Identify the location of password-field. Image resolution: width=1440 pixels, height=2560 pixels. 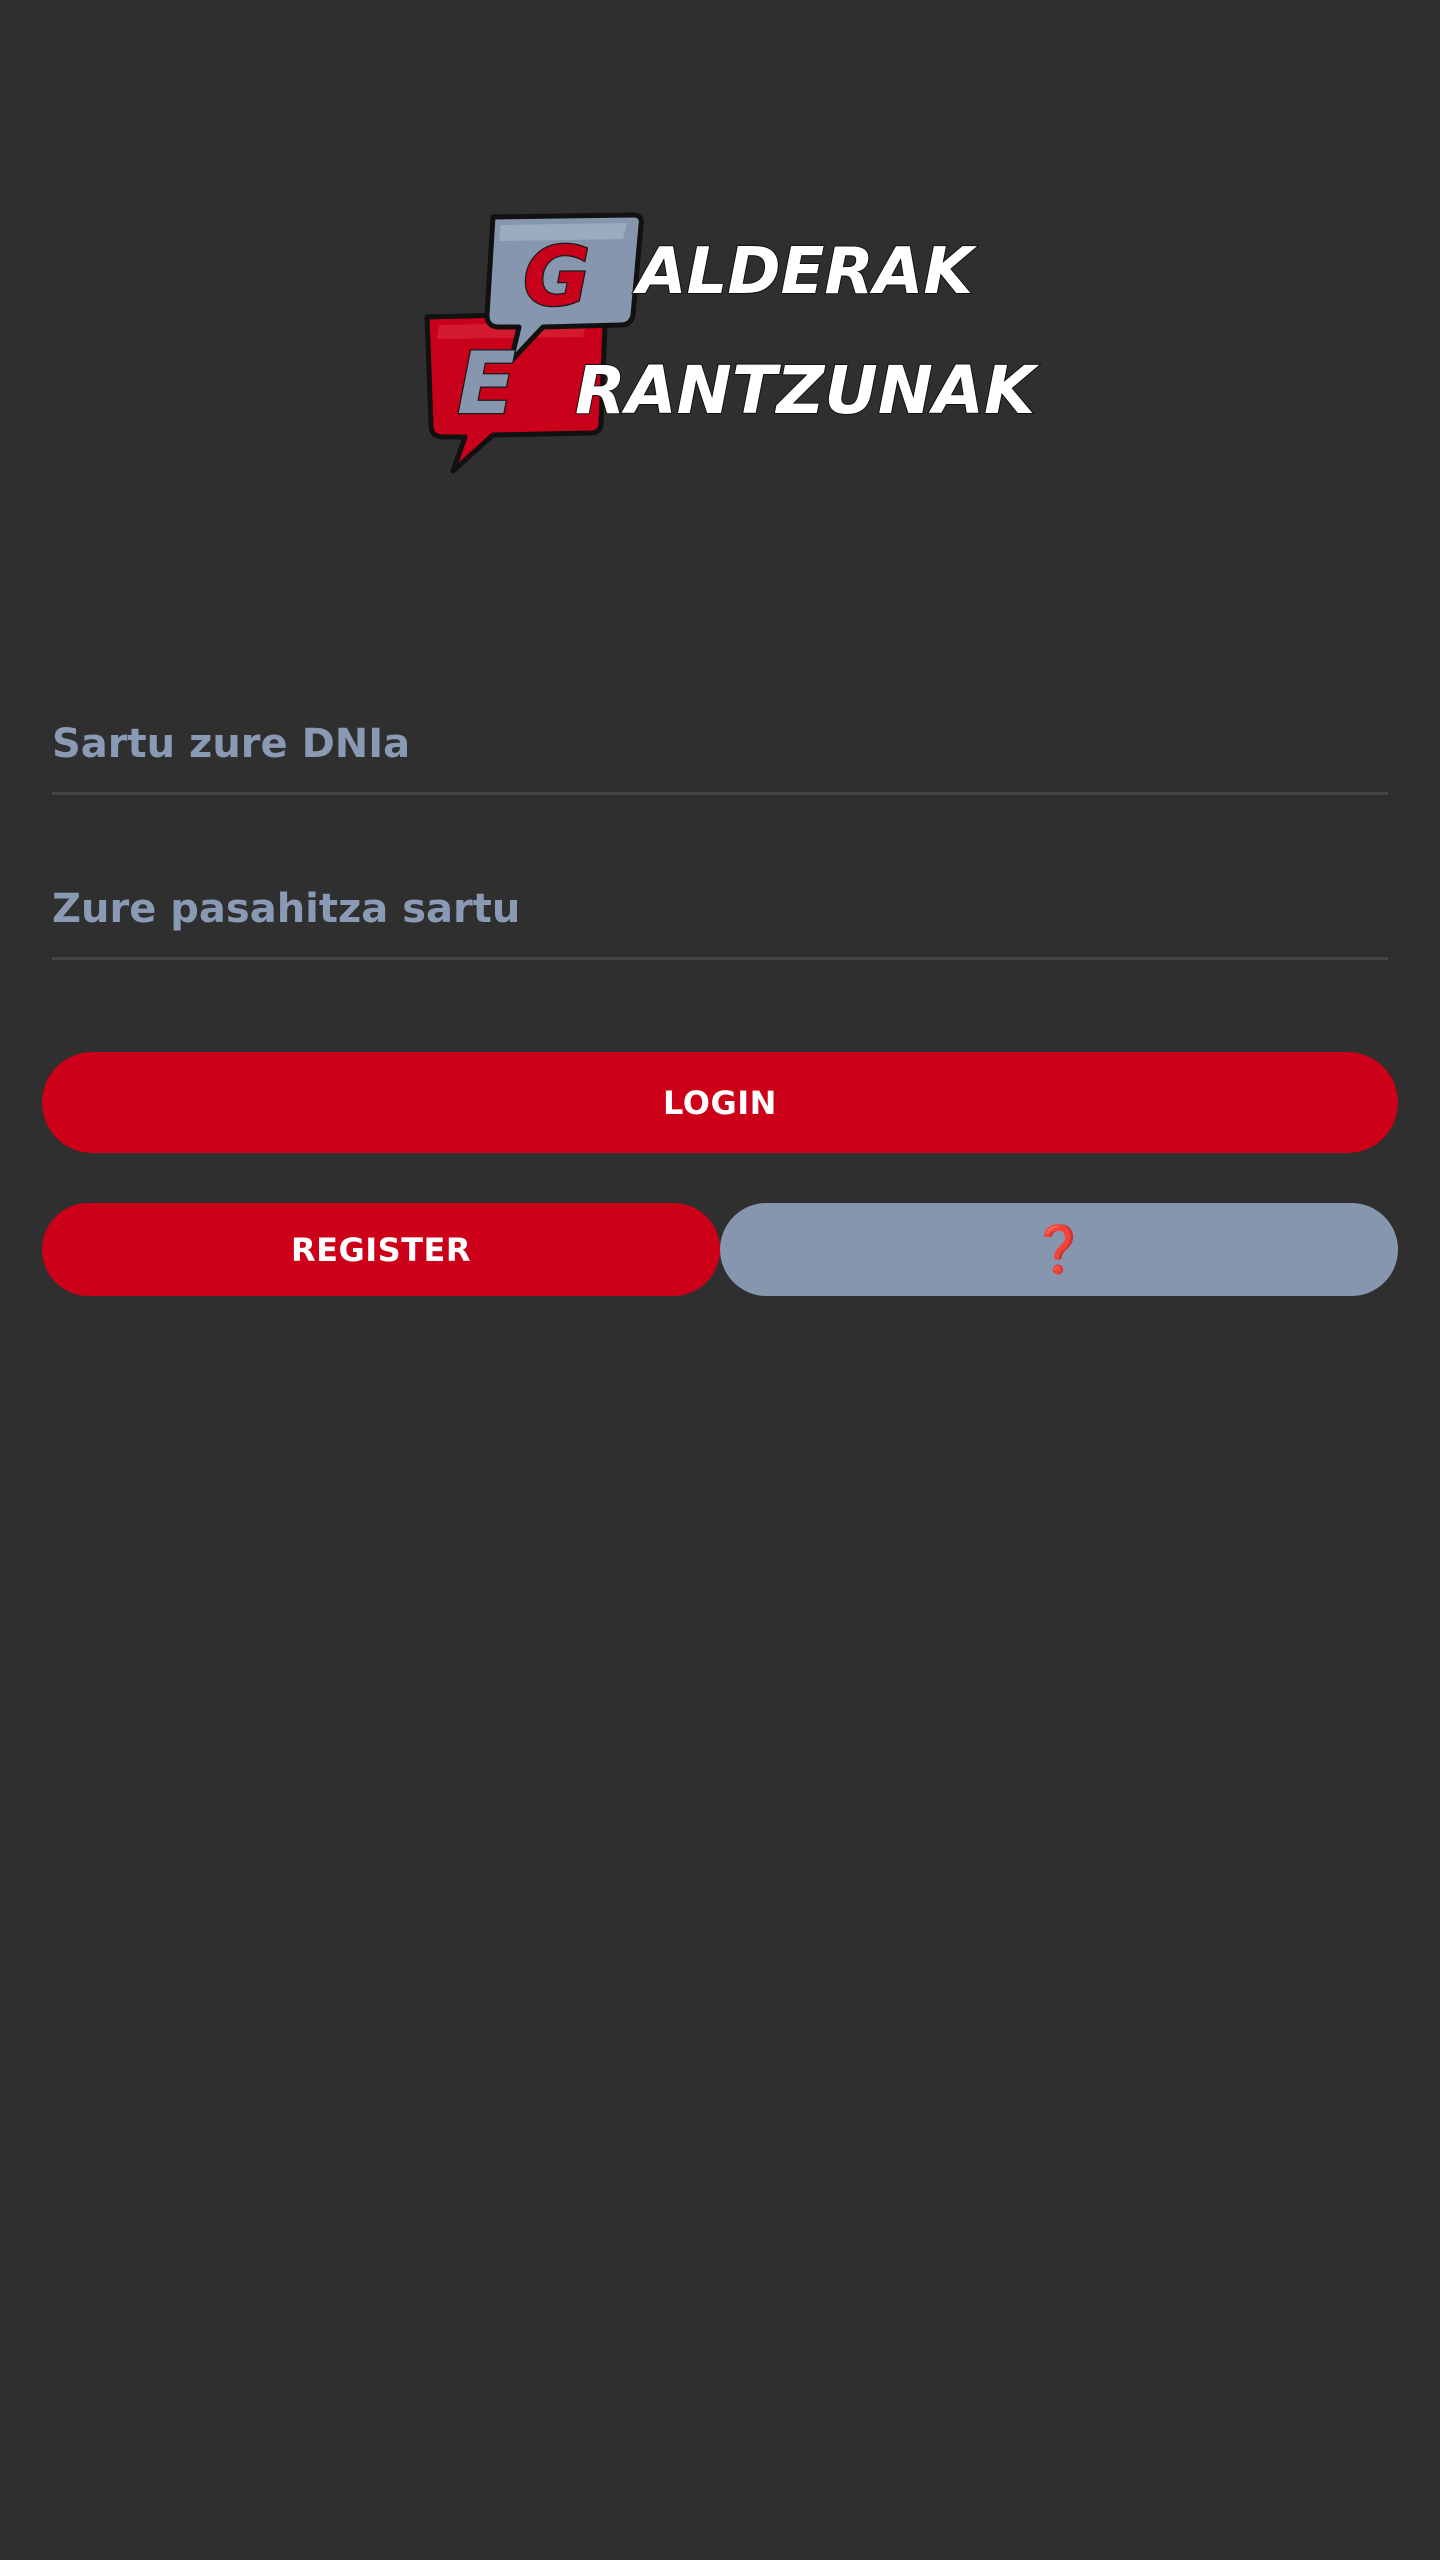
(720, 910).